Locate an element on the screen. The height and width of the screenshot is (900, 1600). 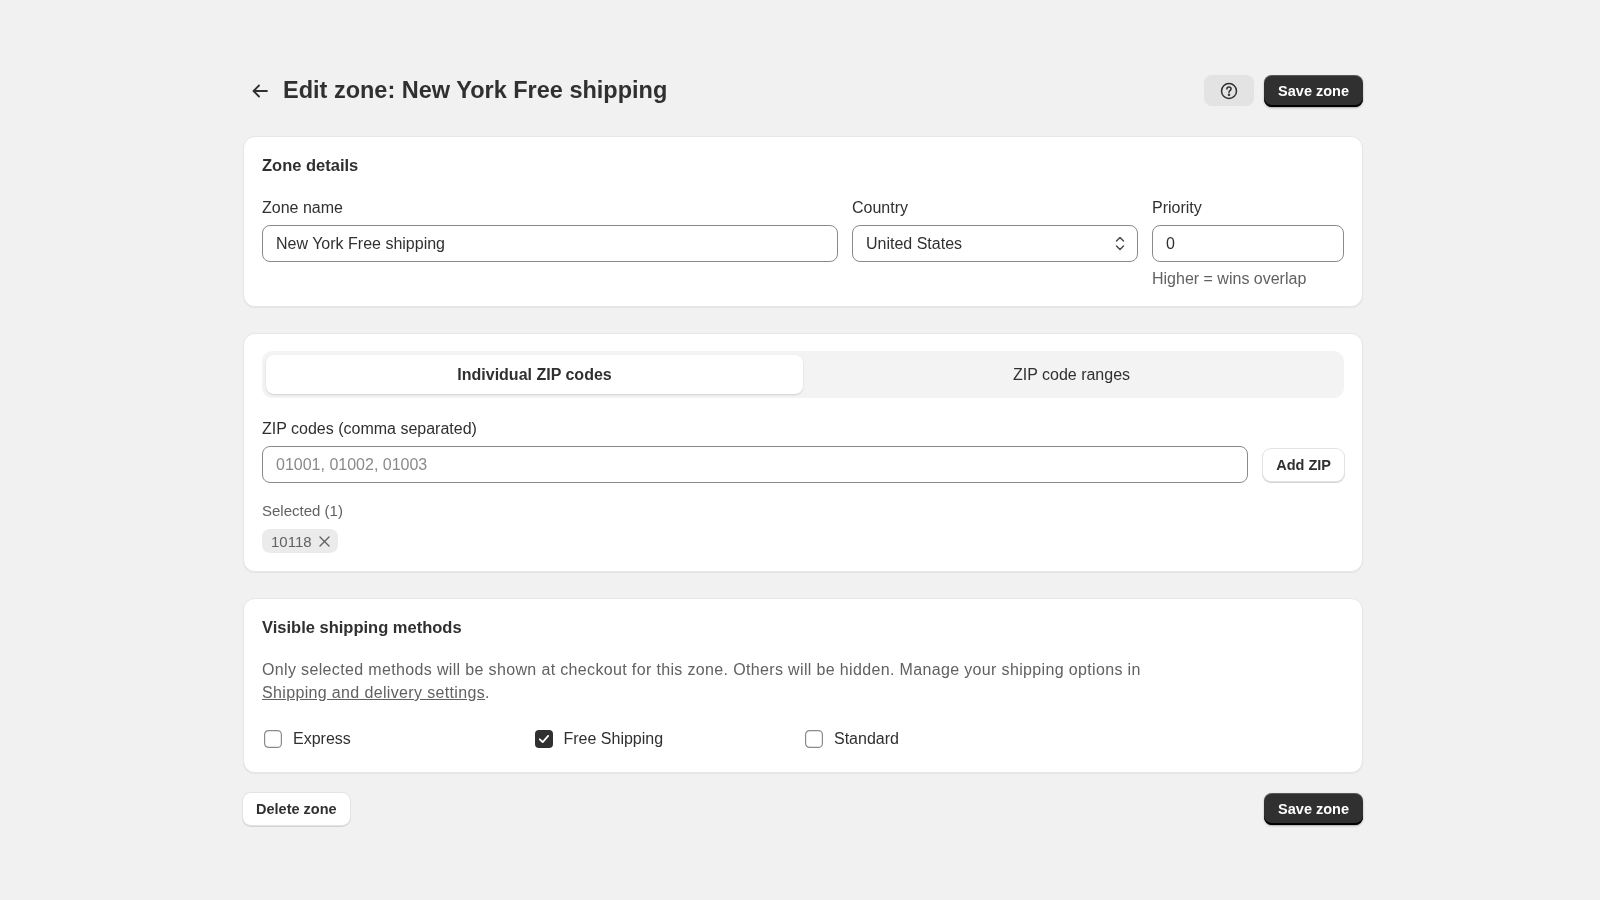
help-button is located at coordinates (1229, 90).